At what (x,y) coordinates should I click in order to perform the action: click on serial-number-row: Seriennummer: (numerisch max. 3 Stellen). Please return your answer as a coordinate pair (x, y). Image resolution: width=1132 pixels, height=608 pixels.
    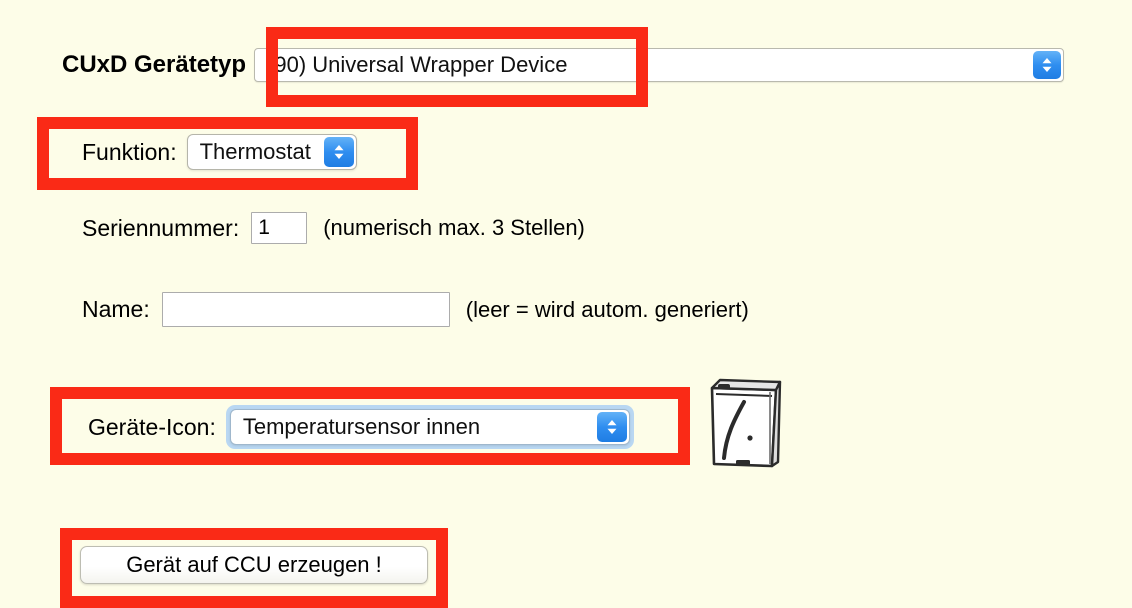
    Looking at the image, I should click on (333, 228).